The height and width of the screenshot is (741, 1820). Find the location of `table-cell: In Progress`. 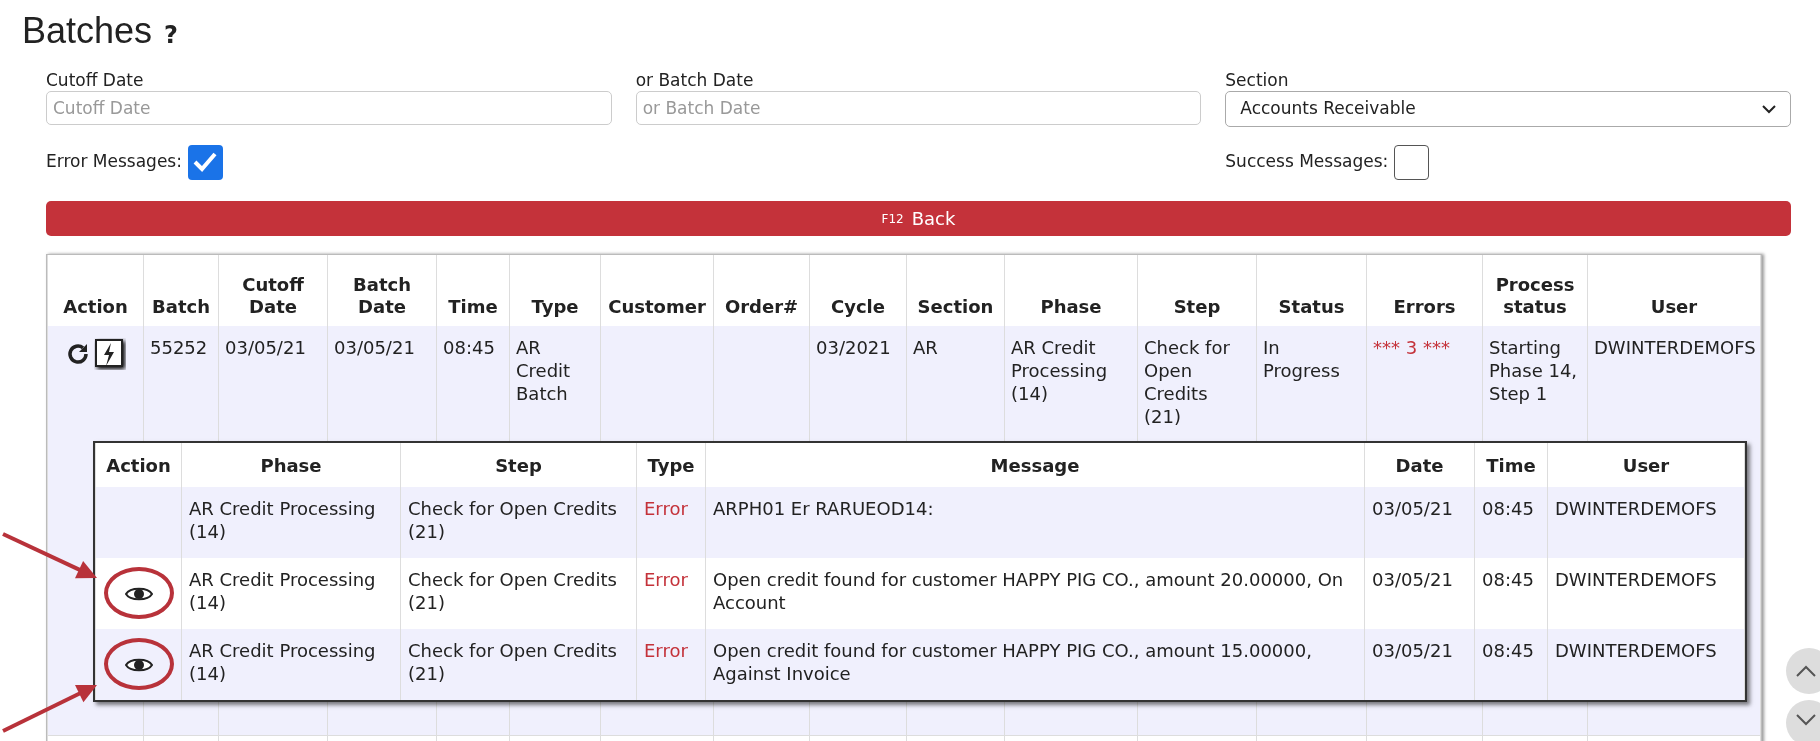

table-cell: In Progress is located at coordinates (1301, 359).